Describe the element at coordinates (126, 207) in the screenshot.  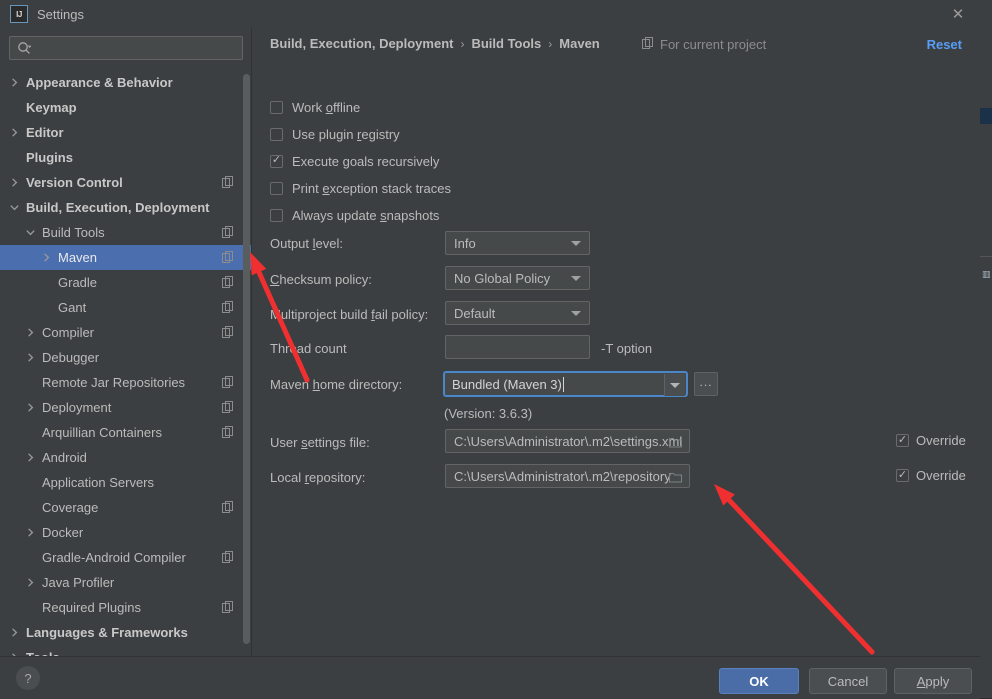
I see `sidebar-item-build-execution-deployment: Build, Execution, Deployment` at that location.